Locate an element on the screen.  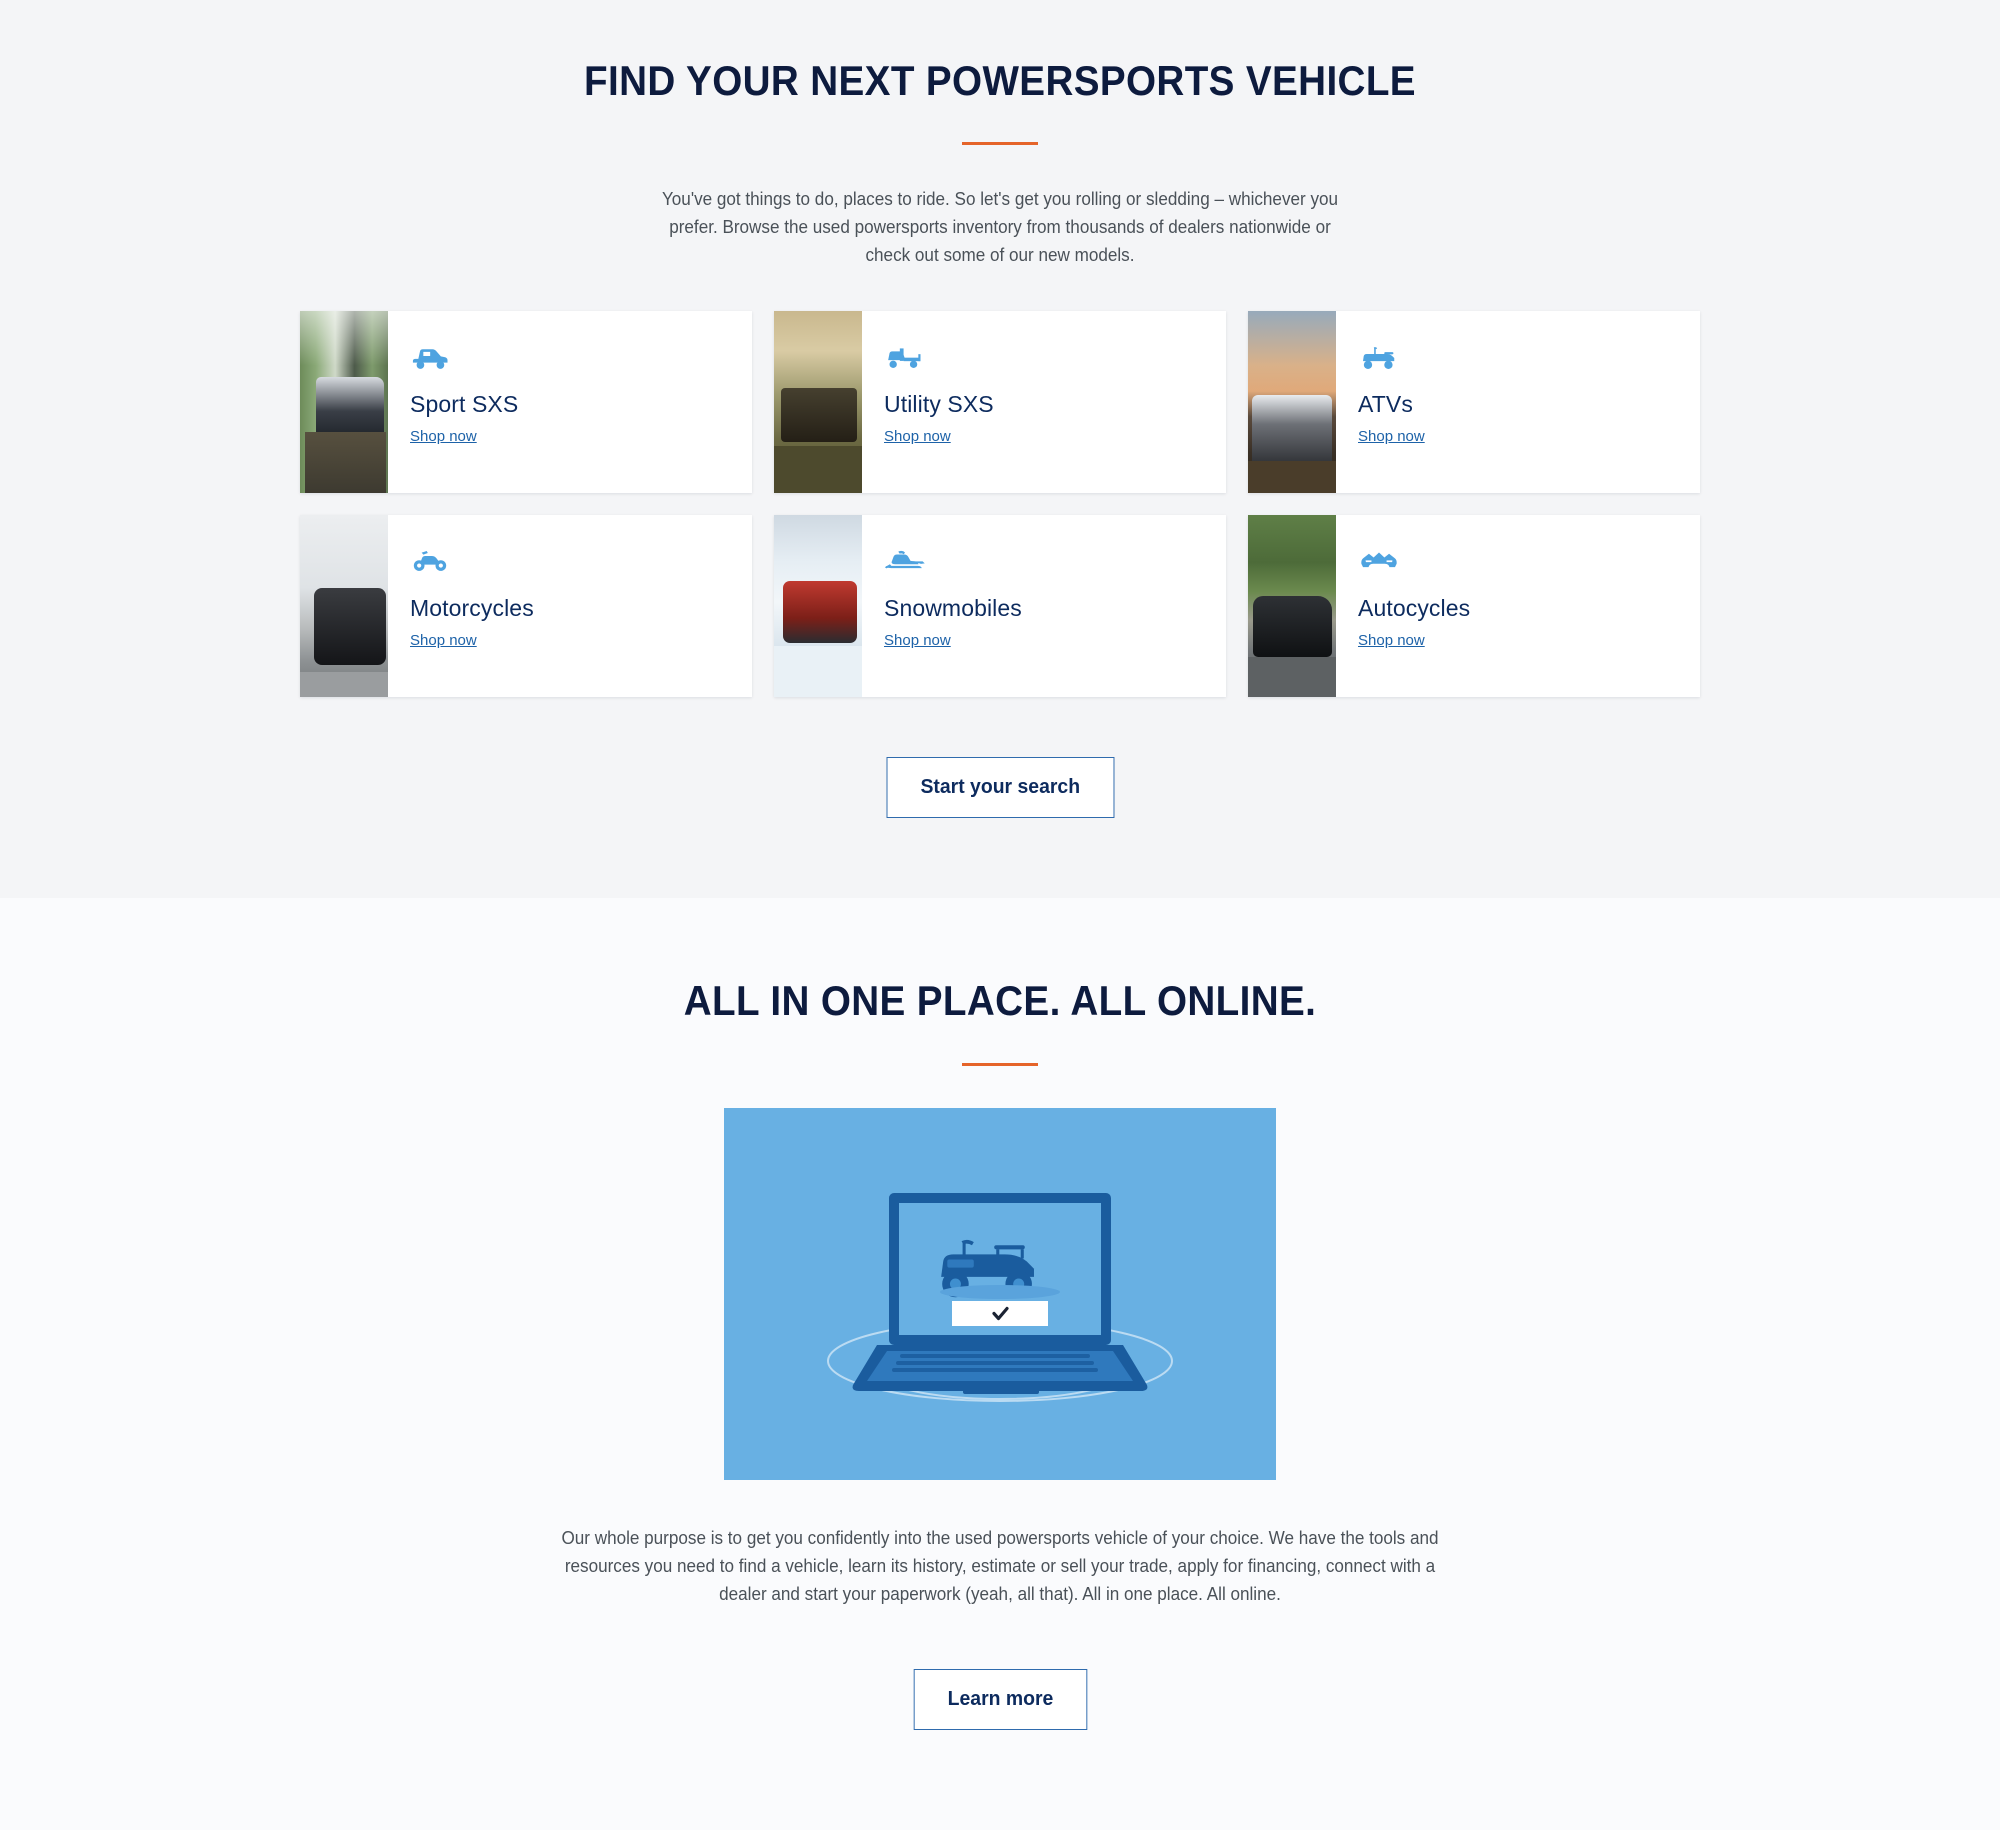
snowmobile-icon is located at coordinates (1055, 564).